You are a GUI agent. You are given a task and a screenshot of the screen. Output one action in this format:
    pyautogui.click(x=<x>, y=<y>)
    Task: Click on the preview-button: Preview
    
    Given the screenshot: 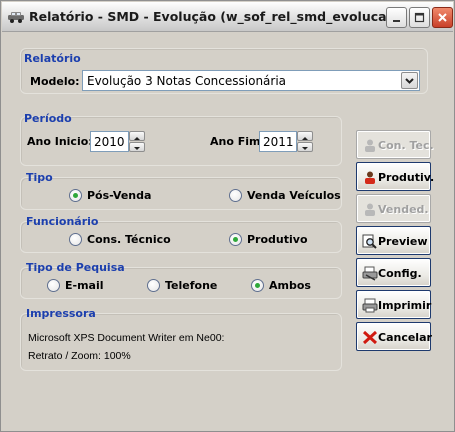 What is the action you would take?
    pyautogui.click(x=393, y=240)
    